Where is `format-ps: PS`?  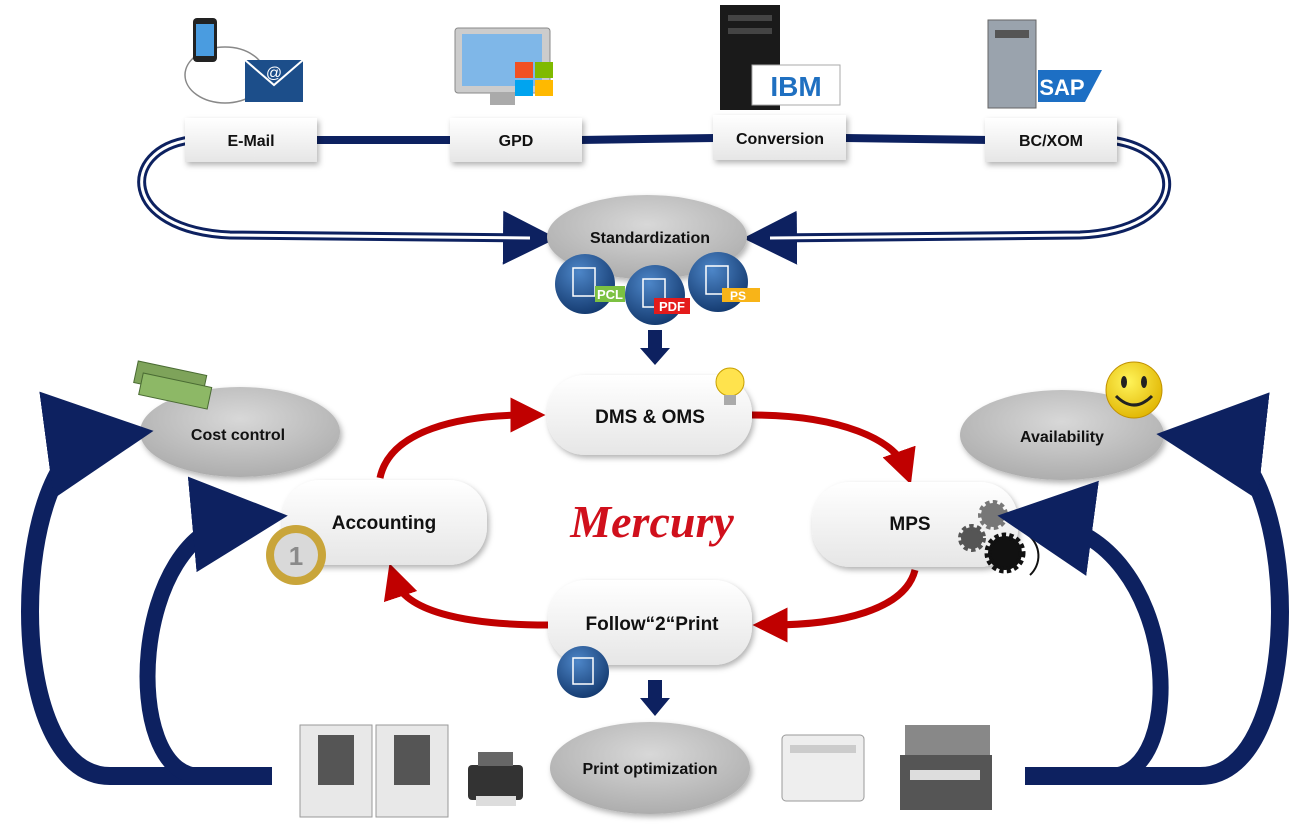 format-ps: PS is located at coordinates (738, 296).